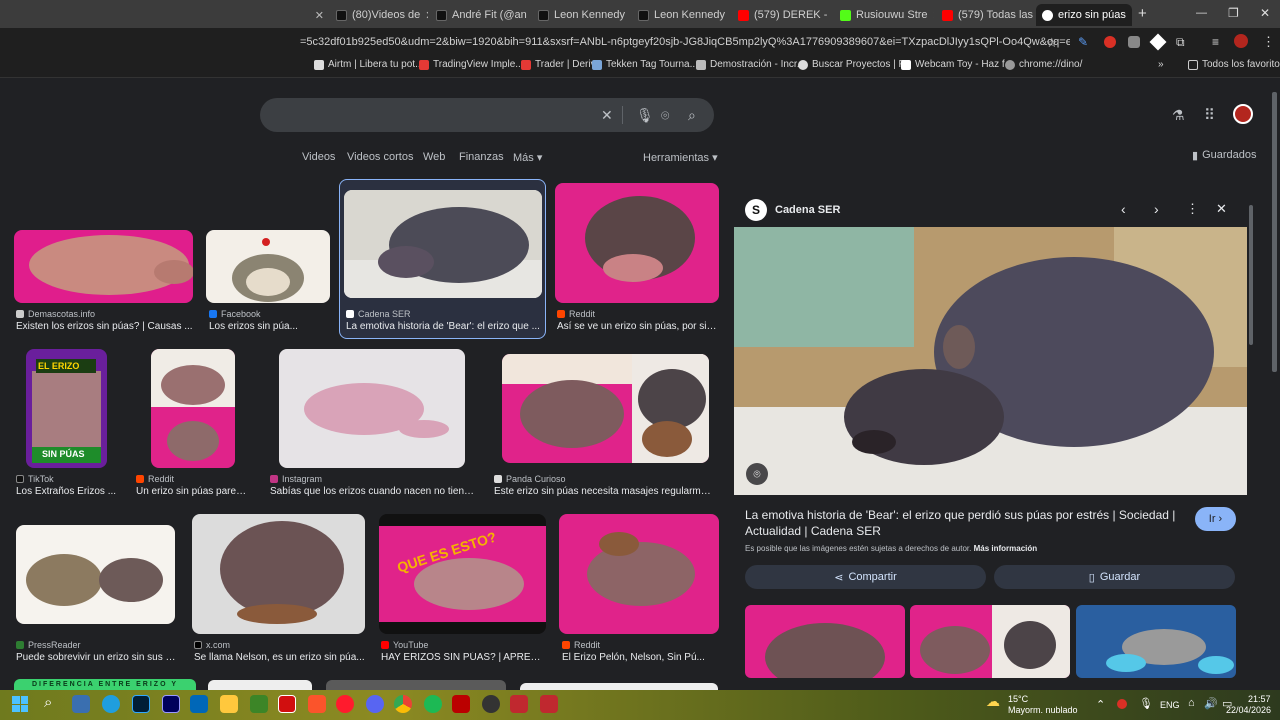 The width and height of the screenshot is (1280, 720). I want to click on task-view-icon, so click(81, 704).